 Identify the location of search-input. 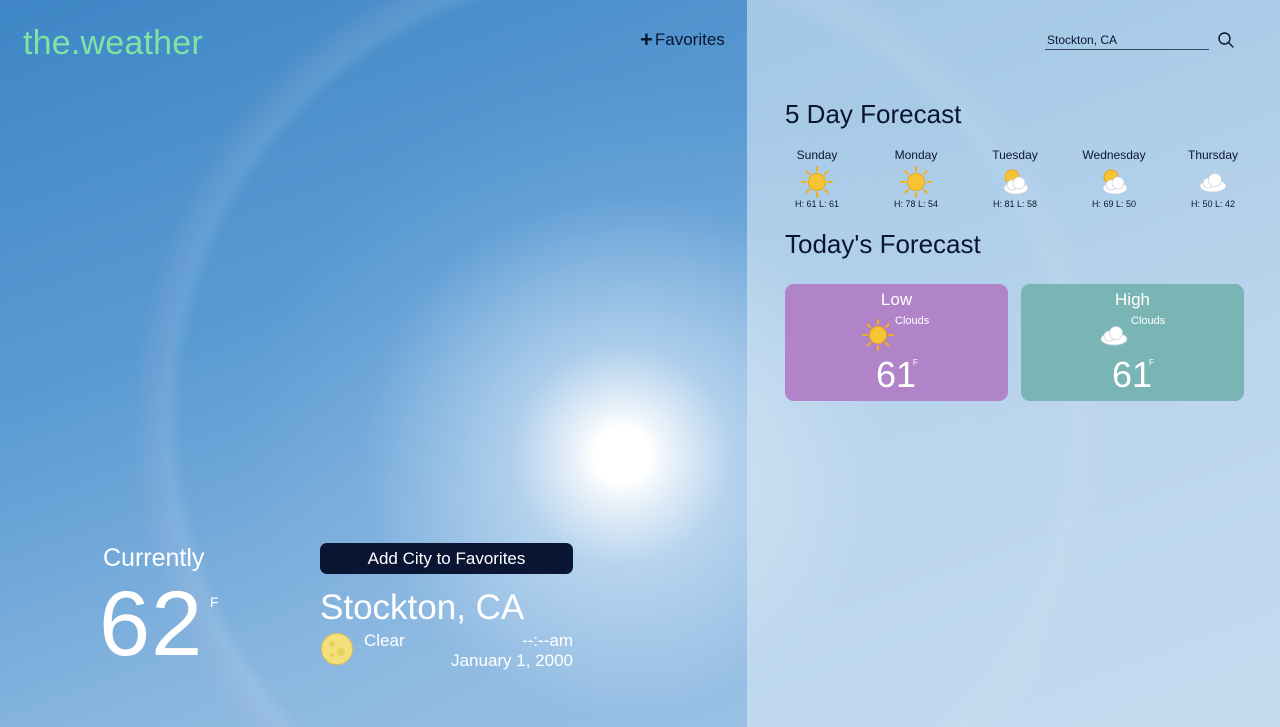
(1127, 40).